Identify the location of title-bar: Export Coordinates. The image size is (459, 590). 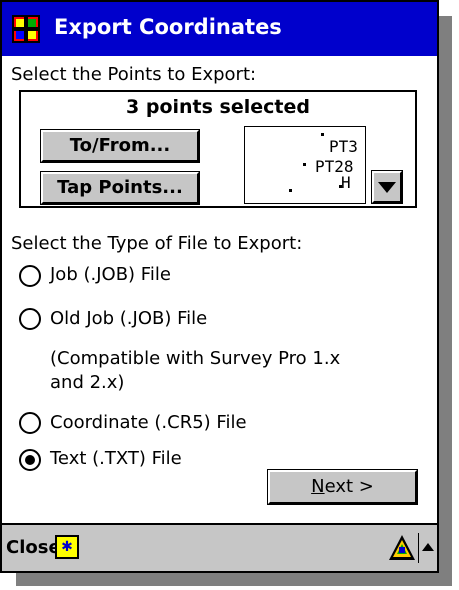
(219, 29).